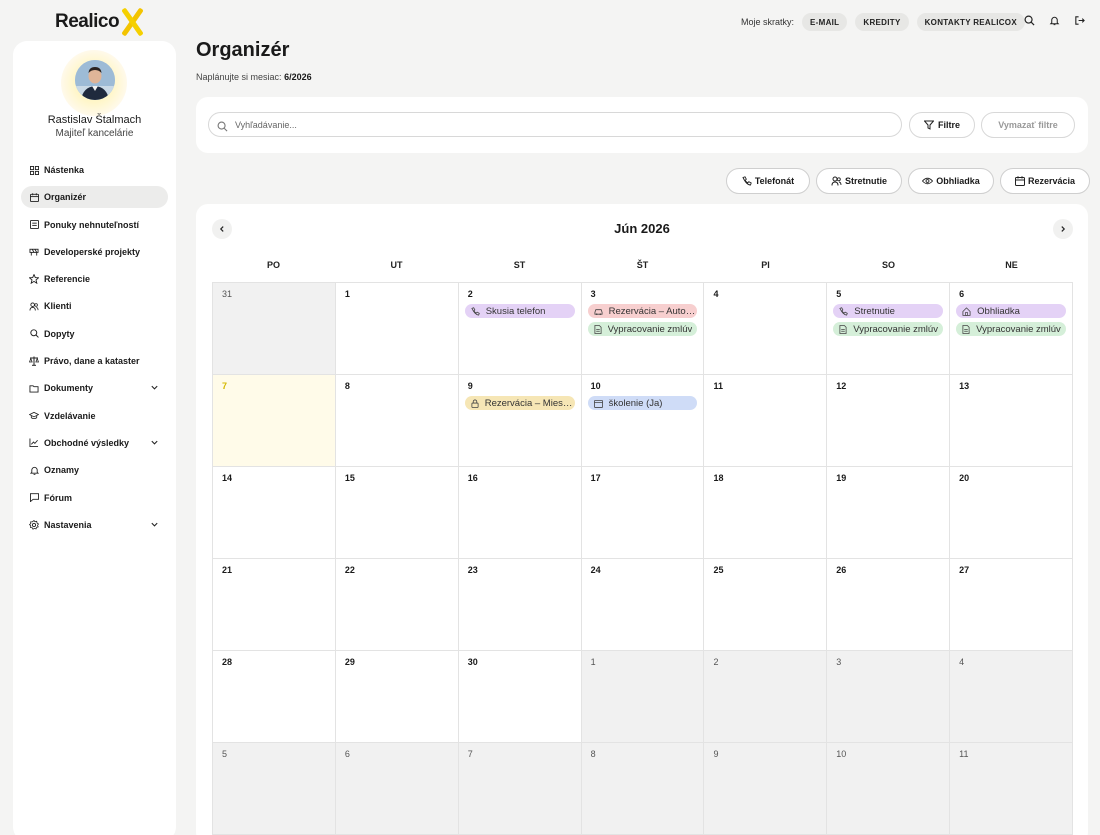  What do you see at coordinates (889, 513) in the screenshot?
I see `calendar-day: 19` at bounding box center [889, 513].